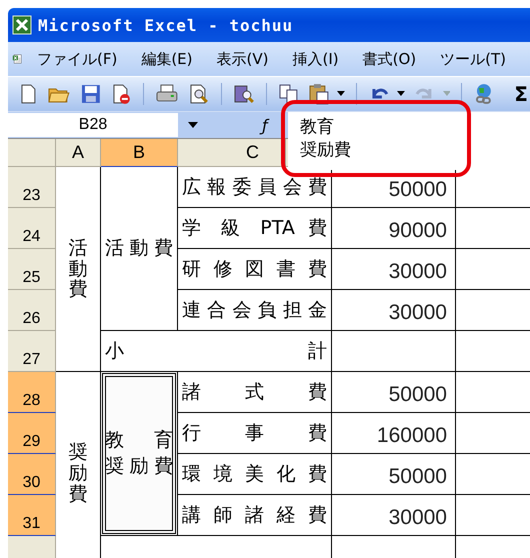 The image size is (530, 558). I want to click on formula-text: 奨励費, so click(325, 150).